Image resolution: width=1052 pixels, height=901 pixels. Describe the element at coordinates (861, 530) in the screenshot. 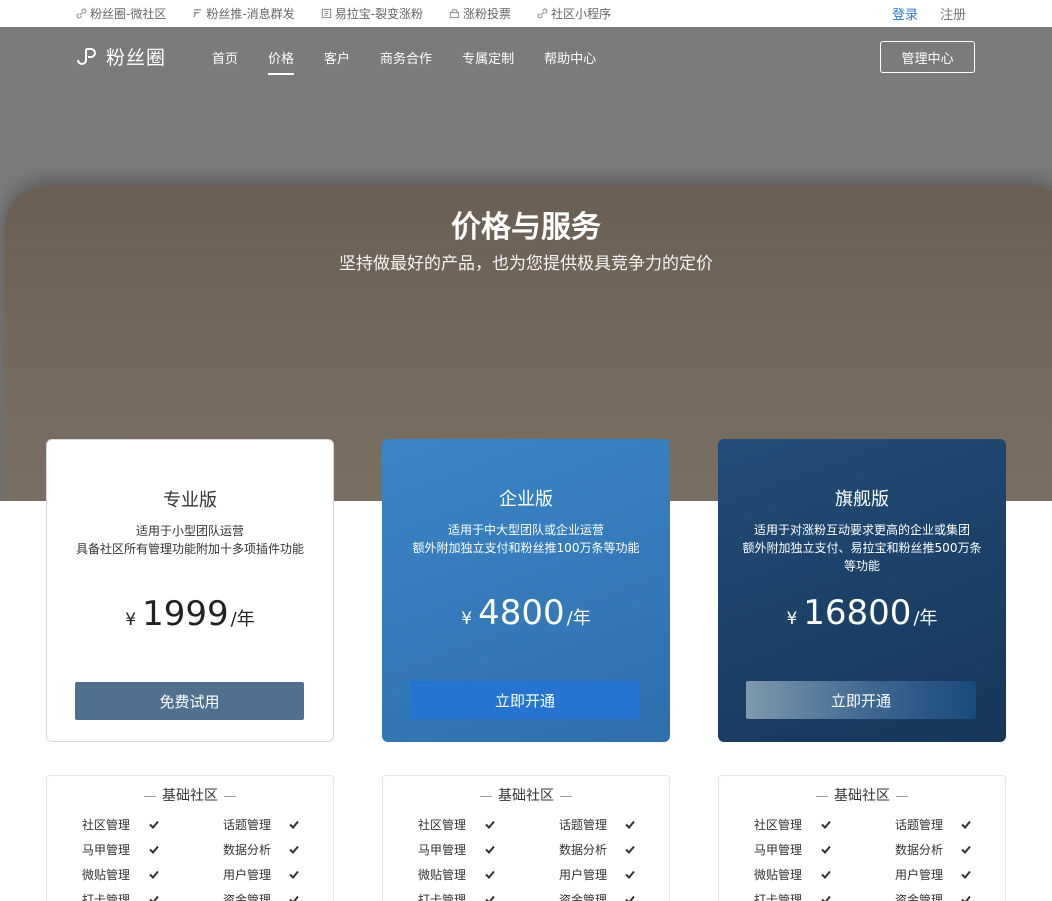

I see `plan-desc-line: 适用于对涨粉互动要求更高的企业或集团` at that location.